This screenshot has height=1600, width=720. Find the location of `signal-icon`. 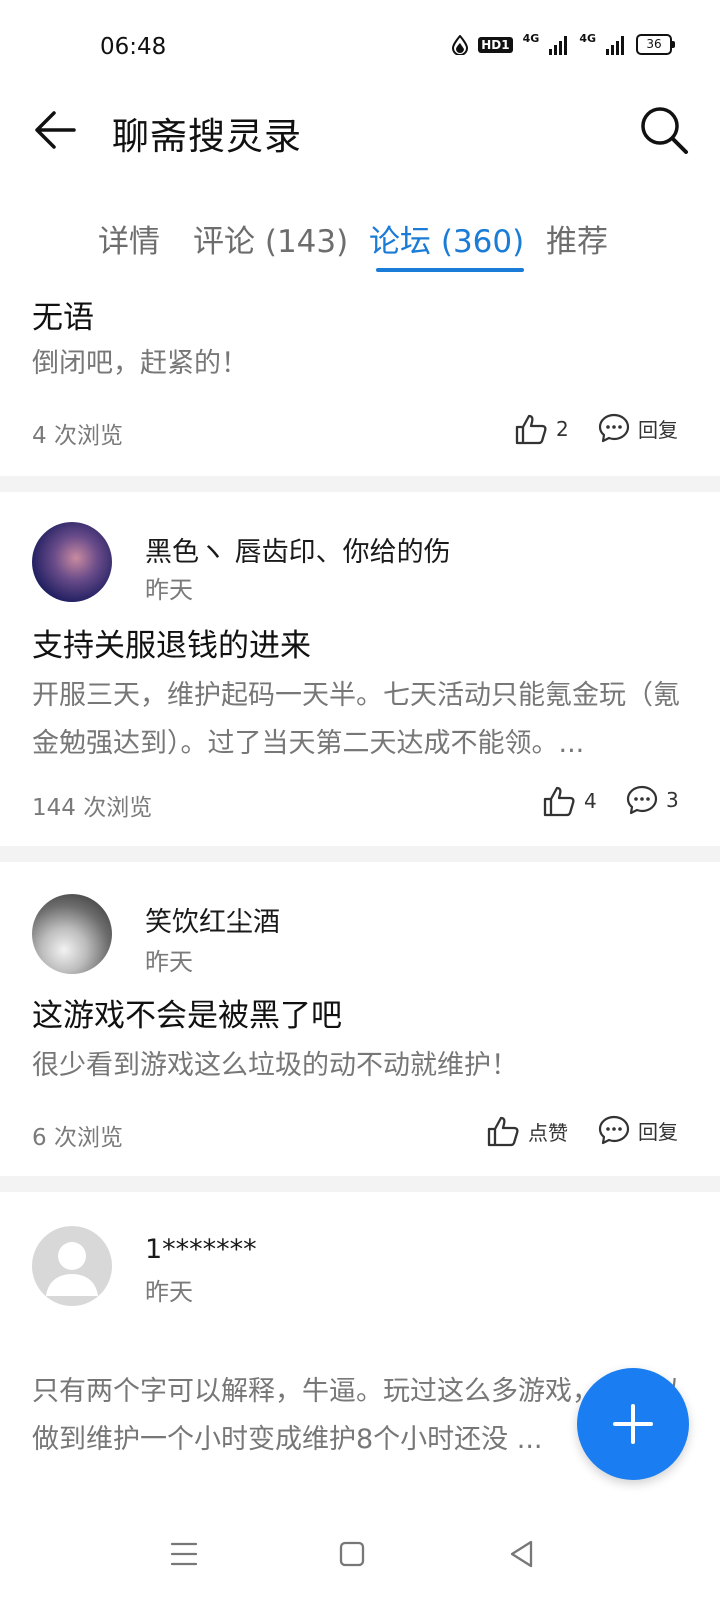

signal-icon is located at coordinates (558, 45).